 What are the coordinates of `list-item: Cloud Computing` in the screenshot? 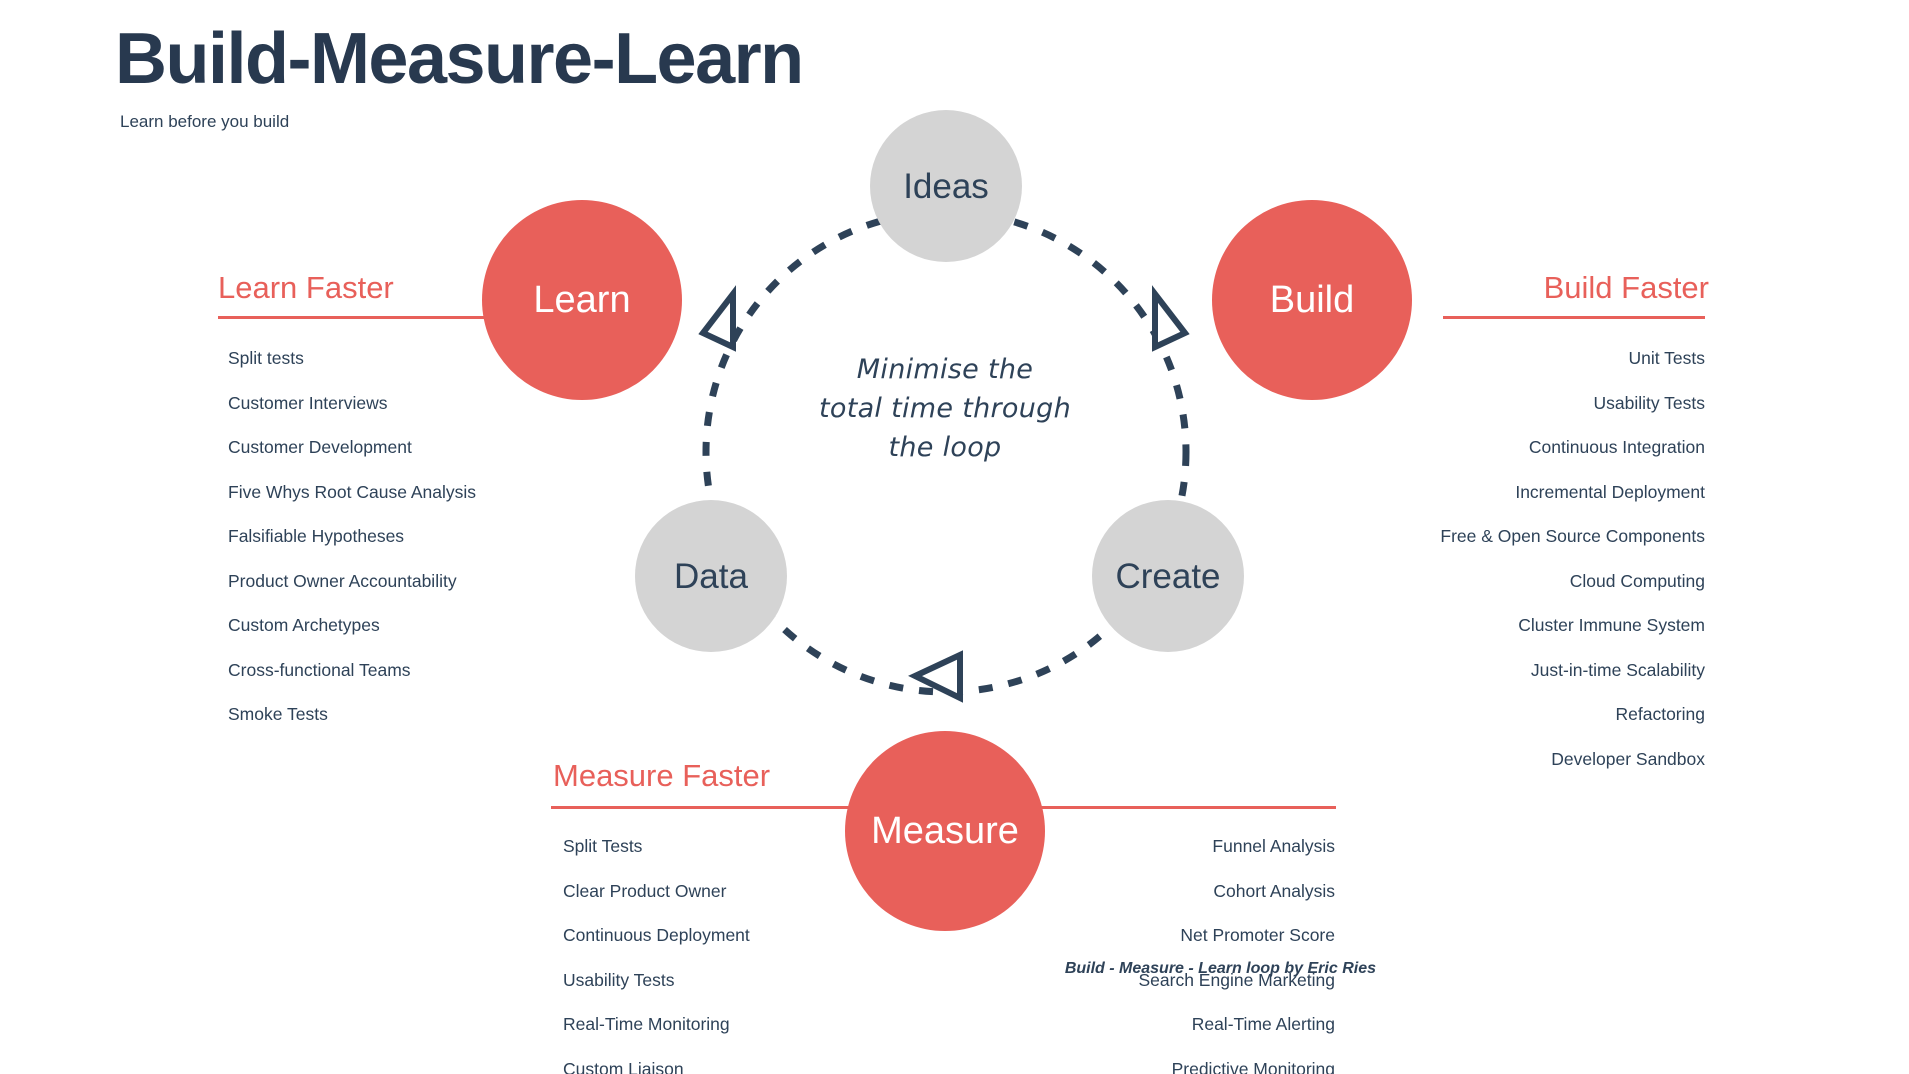 It's located at (1637, 580).